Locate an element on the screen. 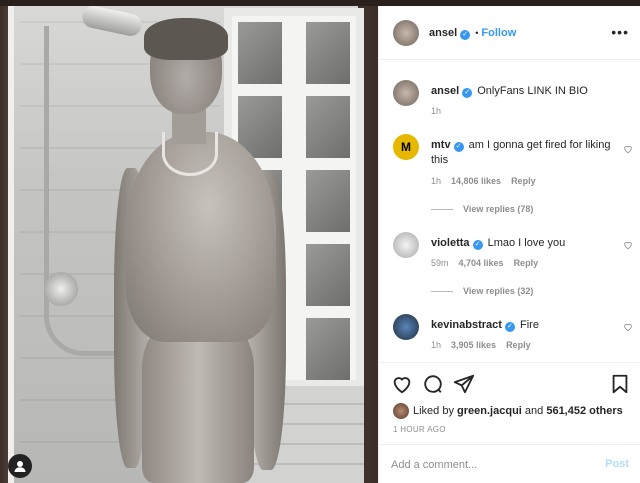 This screenshot has height=483, width=640. comment-meta: 59m 4,704 likes Reply is located at coordinates (485, 263).